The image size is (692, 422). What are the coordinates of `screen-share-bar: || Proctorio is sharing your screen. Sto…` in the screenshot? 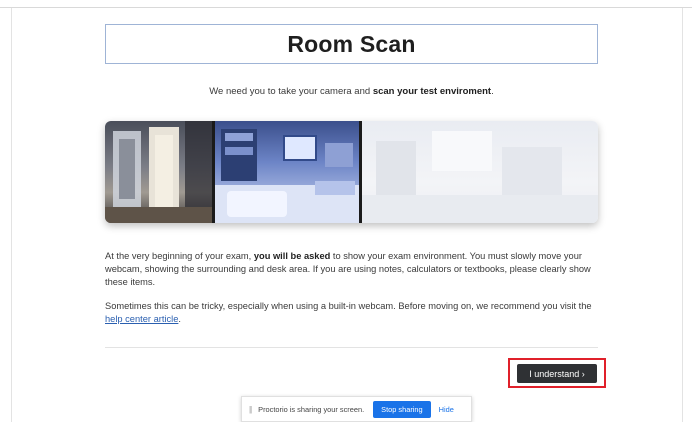 It's located at (356, 409).